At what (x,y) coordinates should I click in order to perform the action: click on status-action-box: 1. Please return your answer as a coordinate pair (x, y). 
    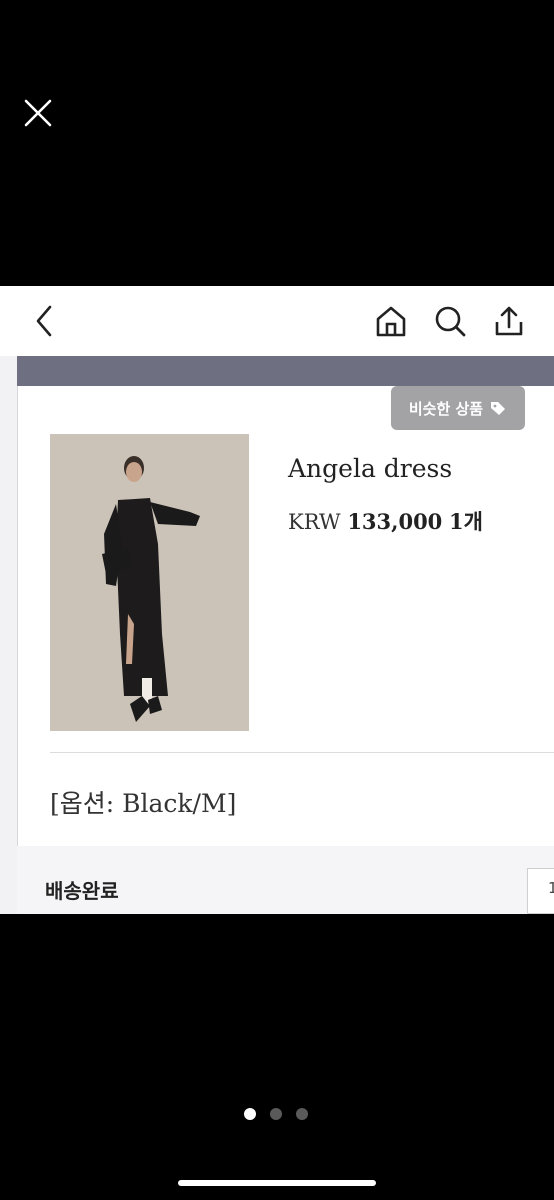
    Looking at the image, I should click on (540, 891).